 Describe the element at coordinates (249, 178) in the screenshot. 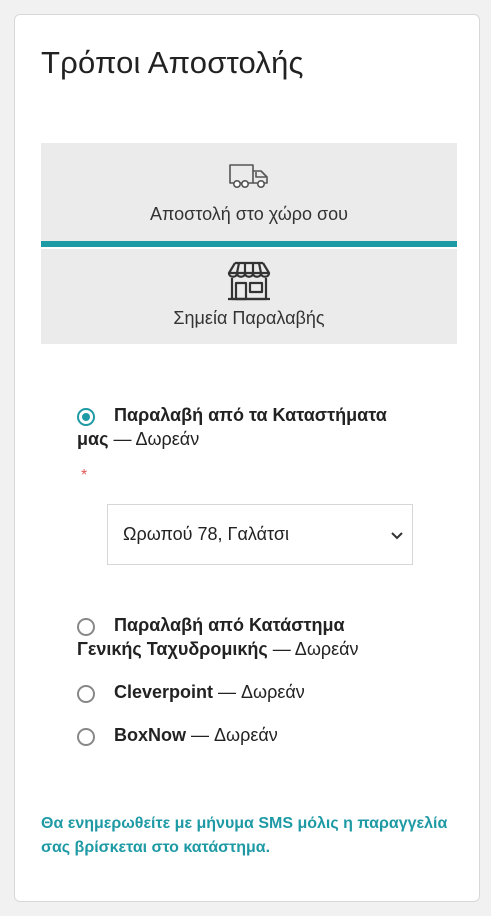

I see `truck-icon` at that location.